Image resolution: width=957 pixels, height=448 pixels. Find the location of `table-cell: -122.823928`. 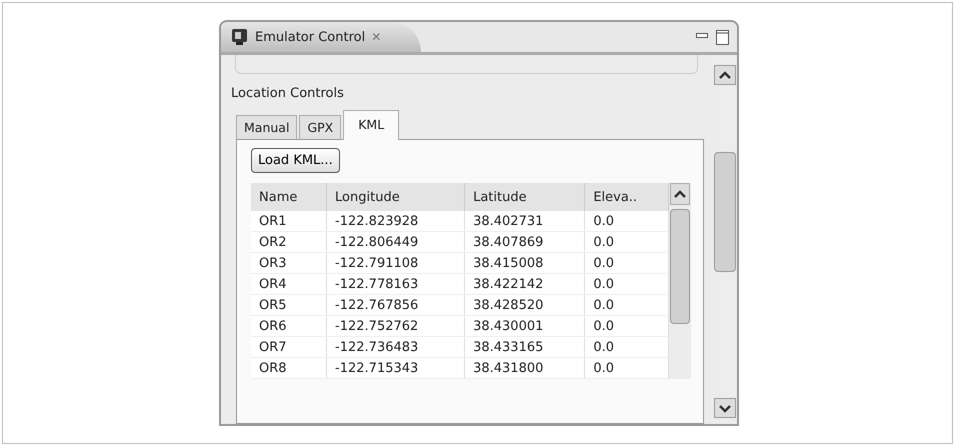

table-cell: -122.823928 is located at coordinates (395, 221).